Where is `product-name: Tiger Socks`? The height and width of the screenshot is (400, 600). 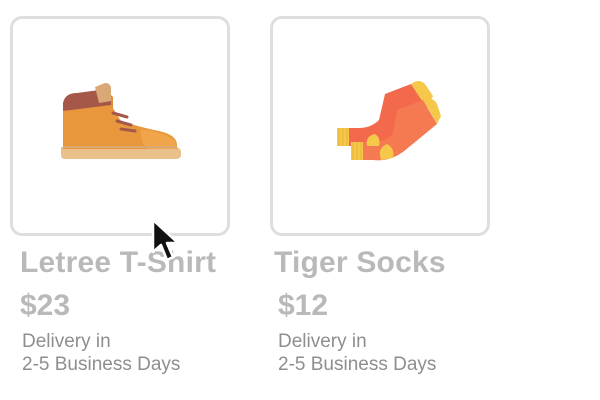 product-name: Tiger Socks is located at coordinates (360, 263).